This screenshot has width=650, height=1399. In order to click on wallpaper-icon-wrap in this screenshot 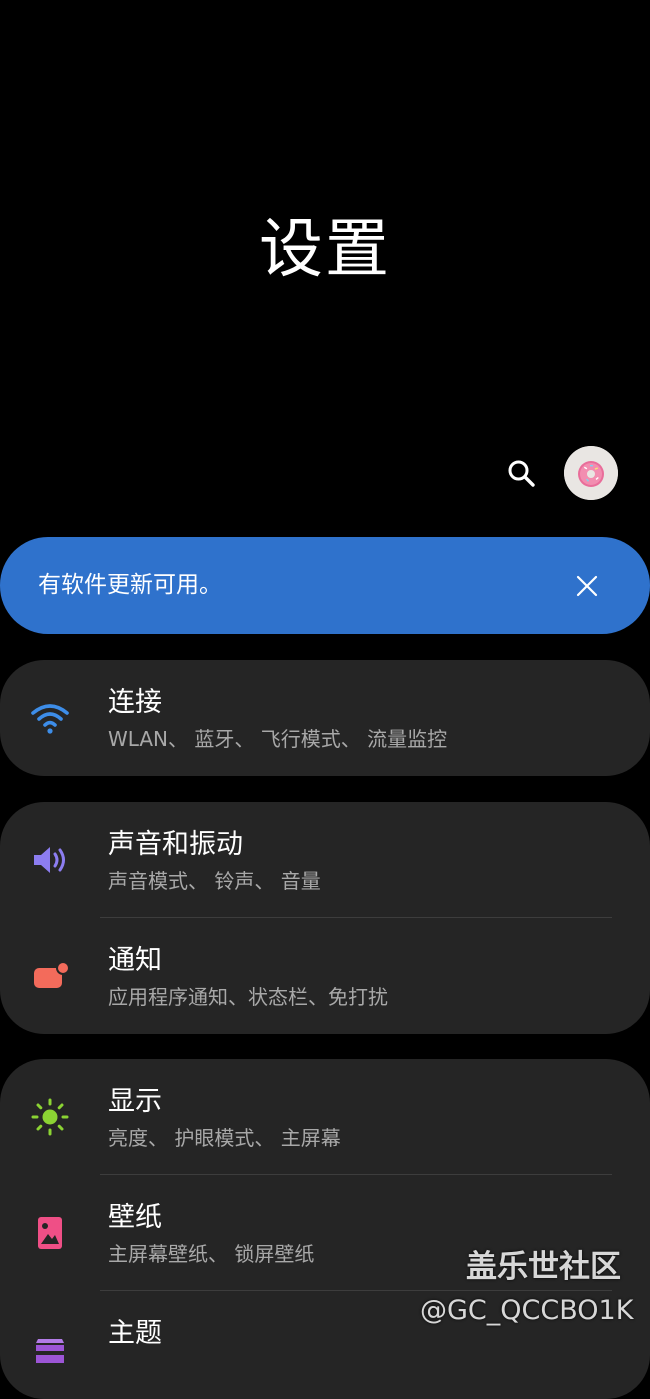, I will do `click(50, 1233)`.